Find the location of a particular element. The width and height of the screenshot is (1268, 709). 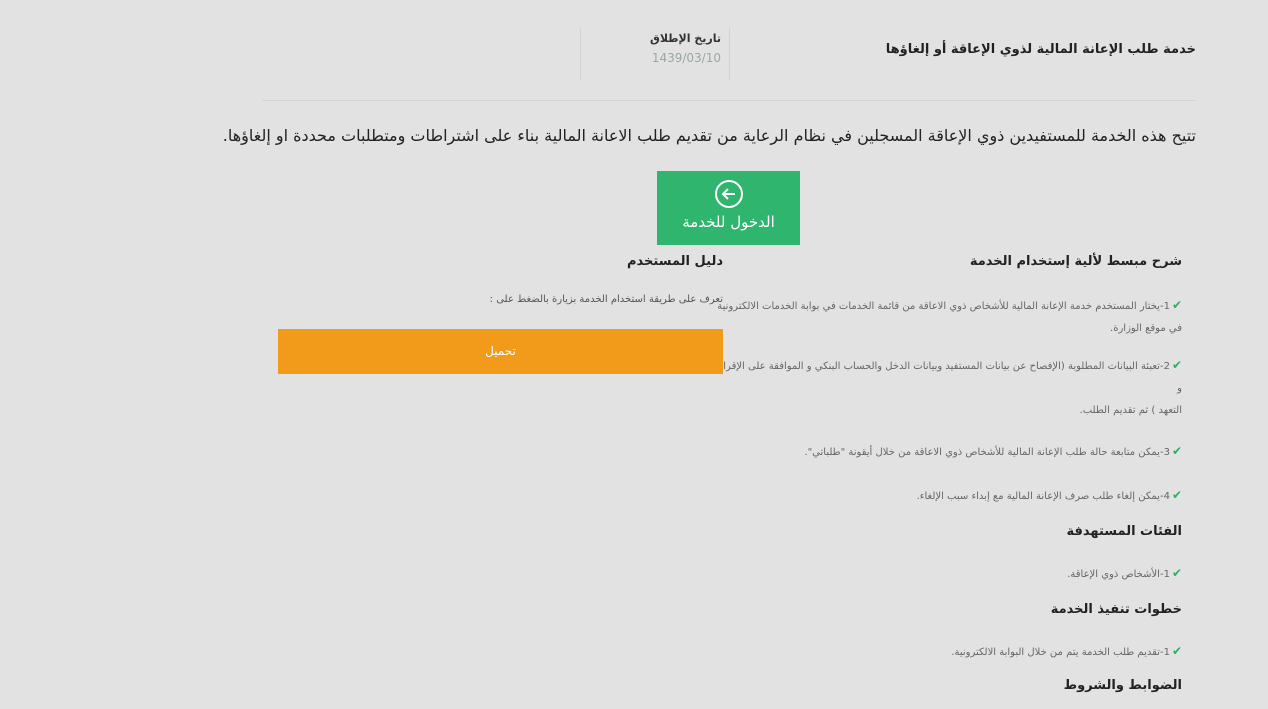

explanation-item-continued: في موقع الوزارة. is located at coordinates (1146, 328).